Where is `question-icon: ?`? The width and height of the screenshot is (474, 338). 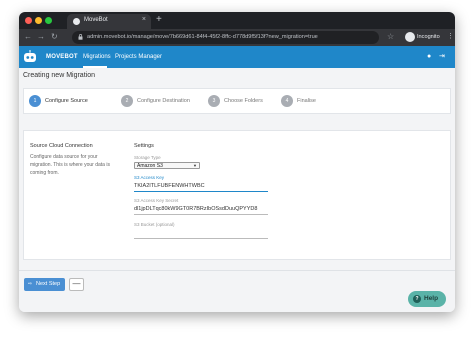 question-icon: ? is located at coordinates (417, 299).